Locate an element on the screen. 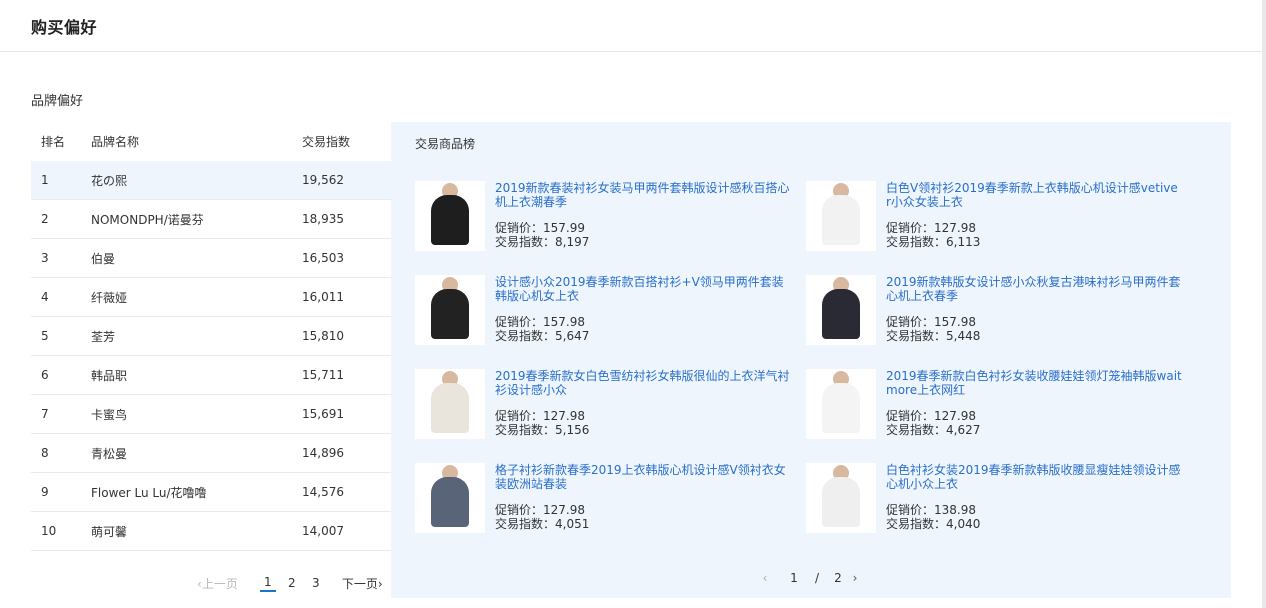 Image resolution: width=1266 pixels, height=608 pixels. brand-table-row: 5 荃芳 15,810 is located at coordinates (211, 336).